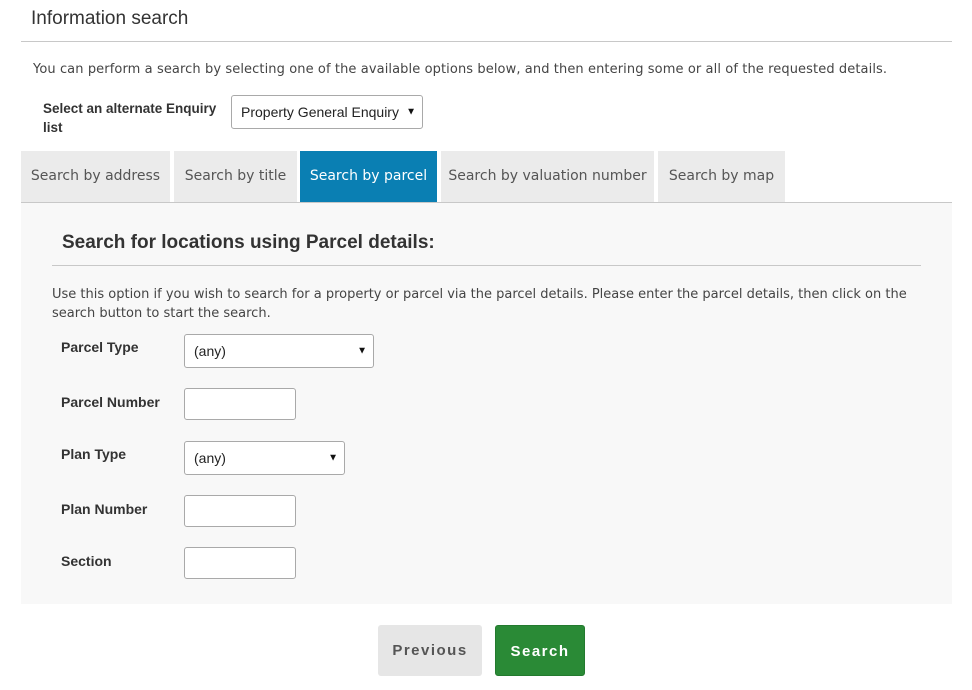 The width and height of the screenshot is (972, 690). Describe the element at coordinates (240, 511) in the screenshot. I see `plan-number-input` at that location.